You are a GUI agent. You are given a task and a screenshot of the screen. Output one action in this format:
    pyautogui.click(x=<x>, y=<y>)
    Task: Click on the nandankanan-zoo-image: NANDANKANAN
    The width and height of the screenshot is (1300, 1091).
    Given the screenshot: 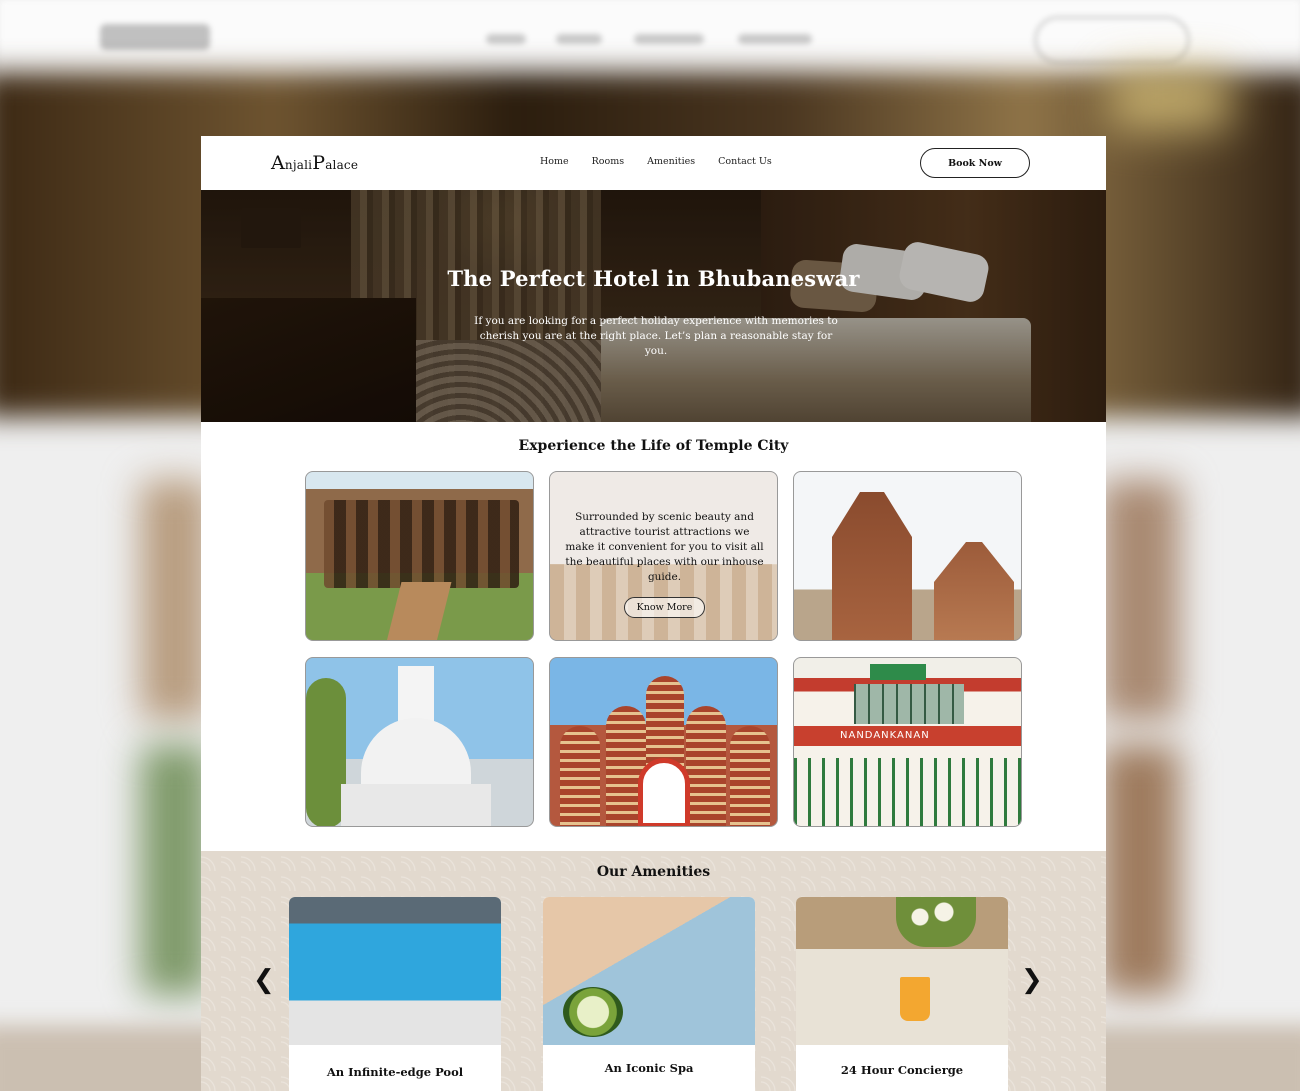 What is the action you would take?
    pyautogui.click(x=907, y=742)
    